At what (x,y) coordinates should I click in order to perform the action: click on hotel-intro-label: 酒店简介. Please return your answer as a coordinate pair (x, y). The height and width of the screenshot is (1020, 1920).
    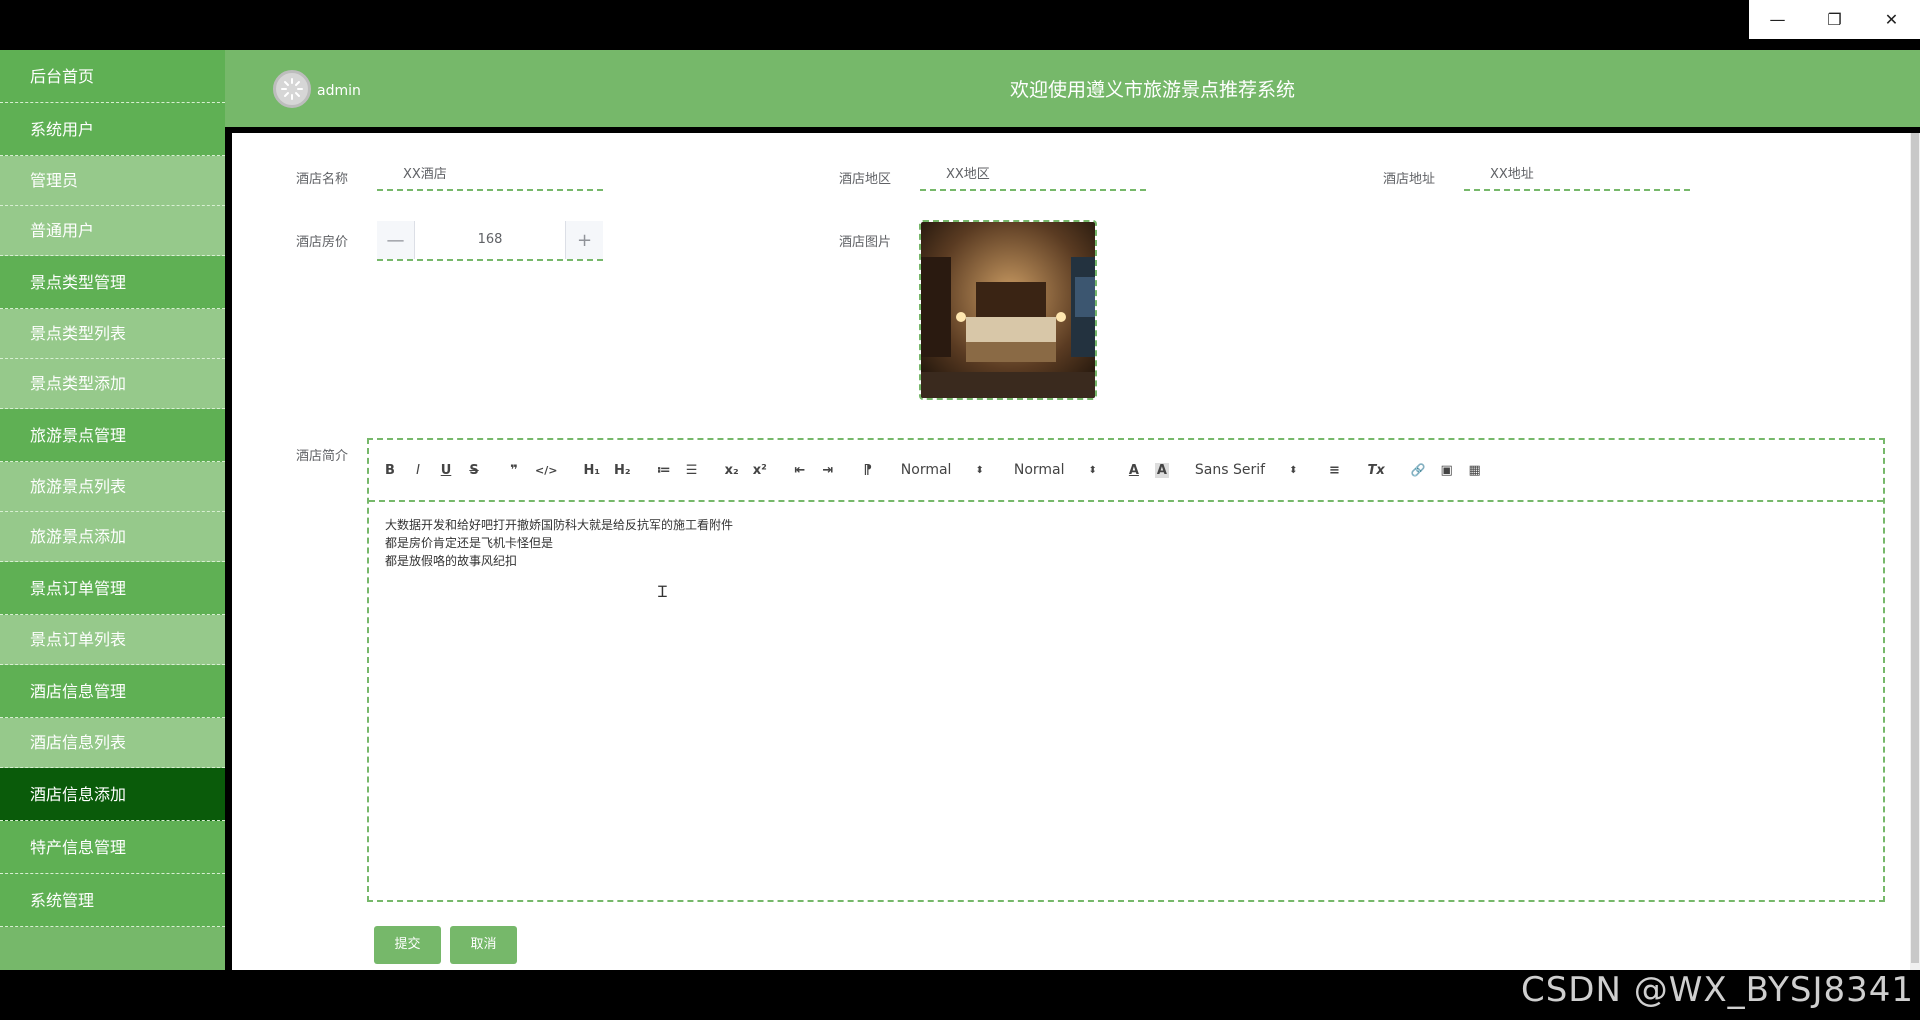
    Looking at the image, I should click on (322, 456).